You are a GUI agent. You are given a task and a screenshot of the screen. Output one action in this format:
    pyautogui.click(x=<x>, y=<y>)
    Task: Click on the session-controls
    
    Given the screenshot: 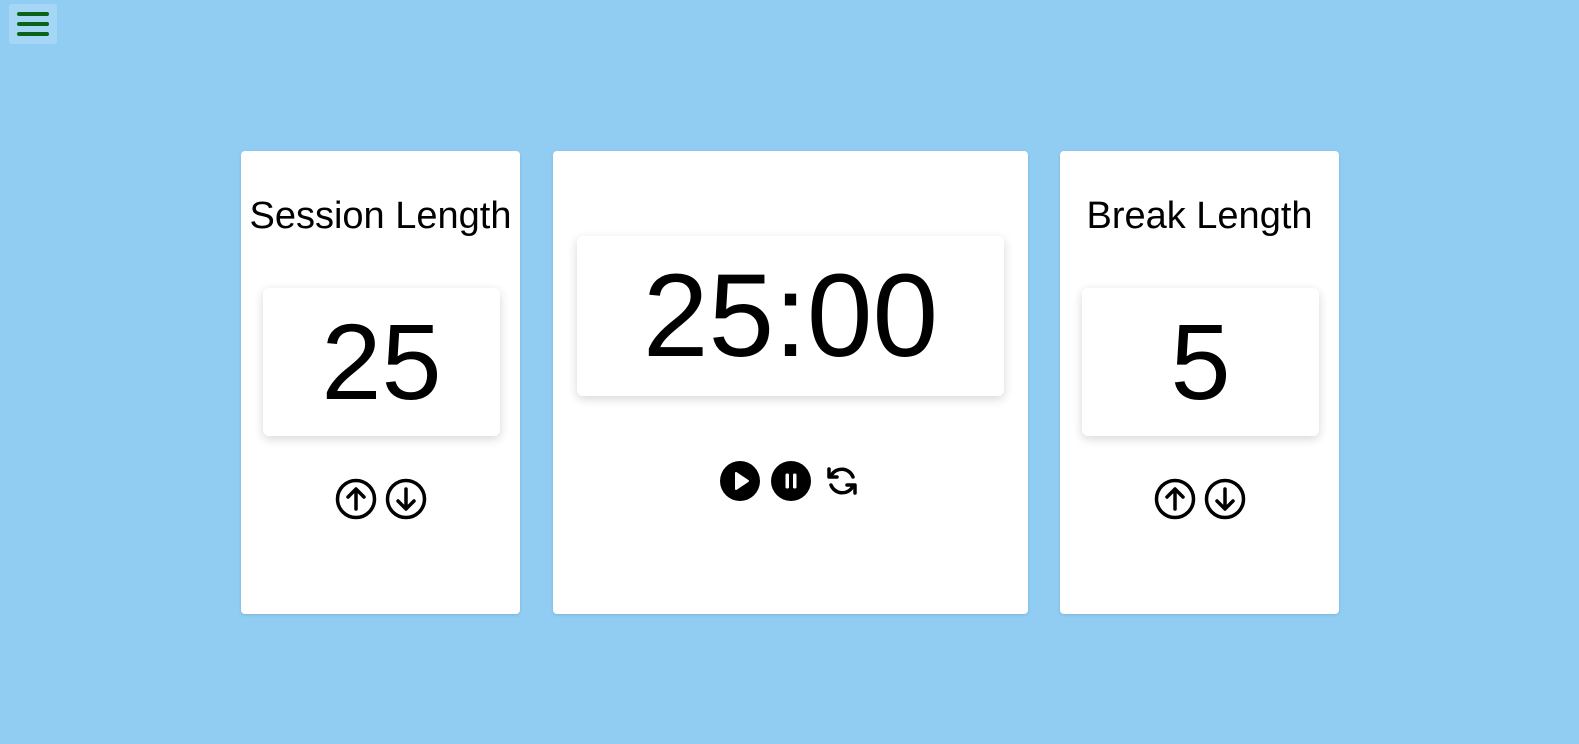 What is the action you would take?
    pyautogui.click(x=380, y=499)
    